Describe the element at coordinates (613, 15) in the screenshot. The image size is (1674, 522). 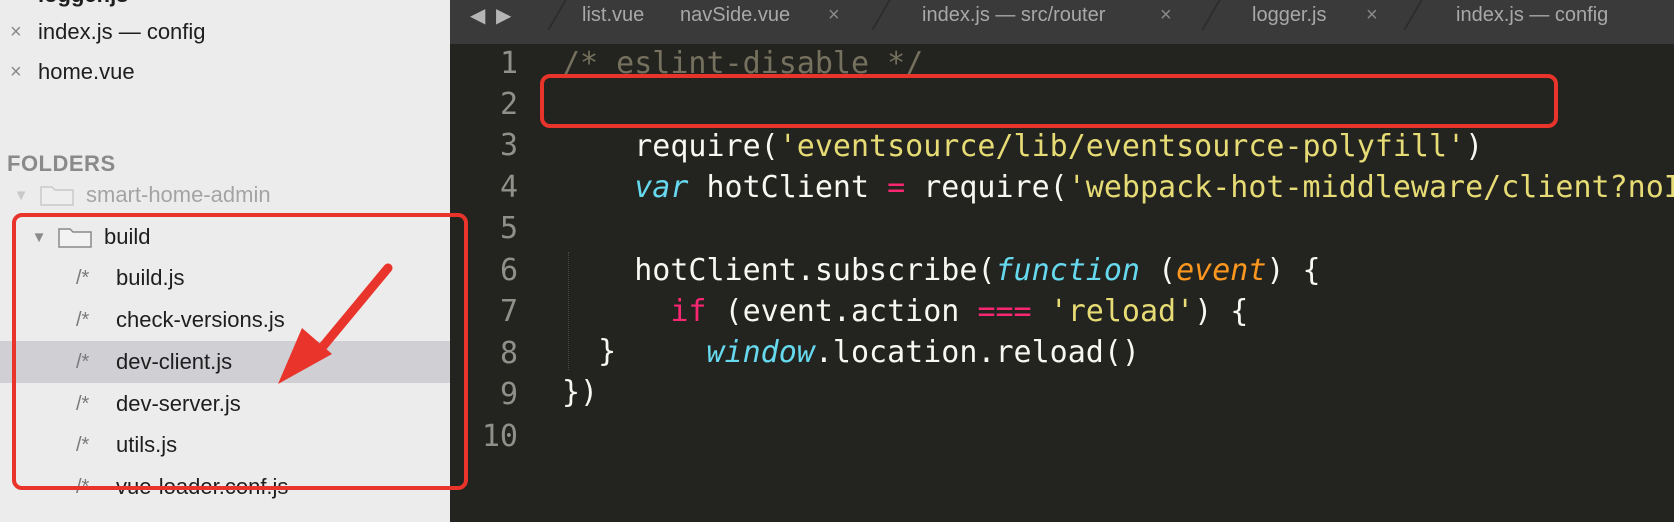
I see `tab-list-vue: list.vue` at that location.